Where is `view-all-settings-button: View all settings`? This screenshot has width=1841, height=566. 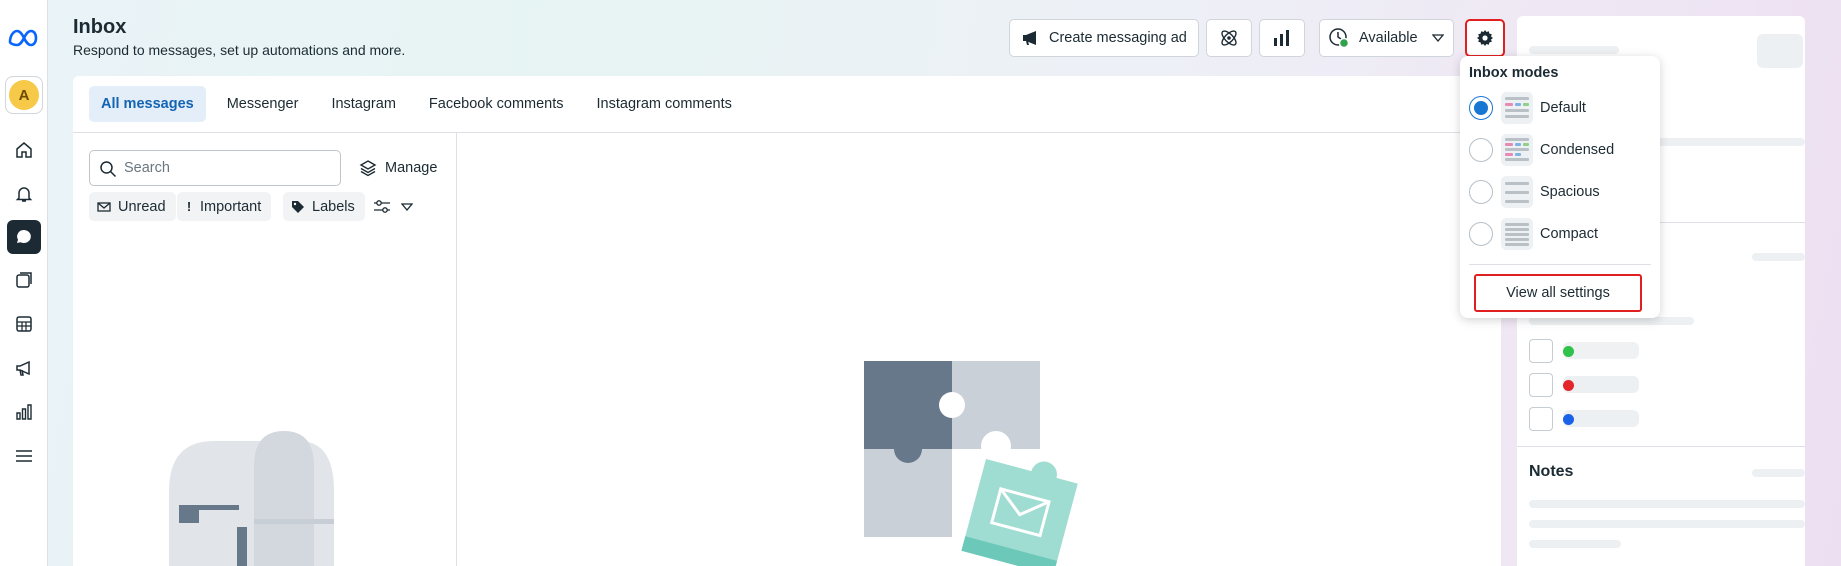 view-all-settings-button: View all settings is located at coordinates (1558, 293).